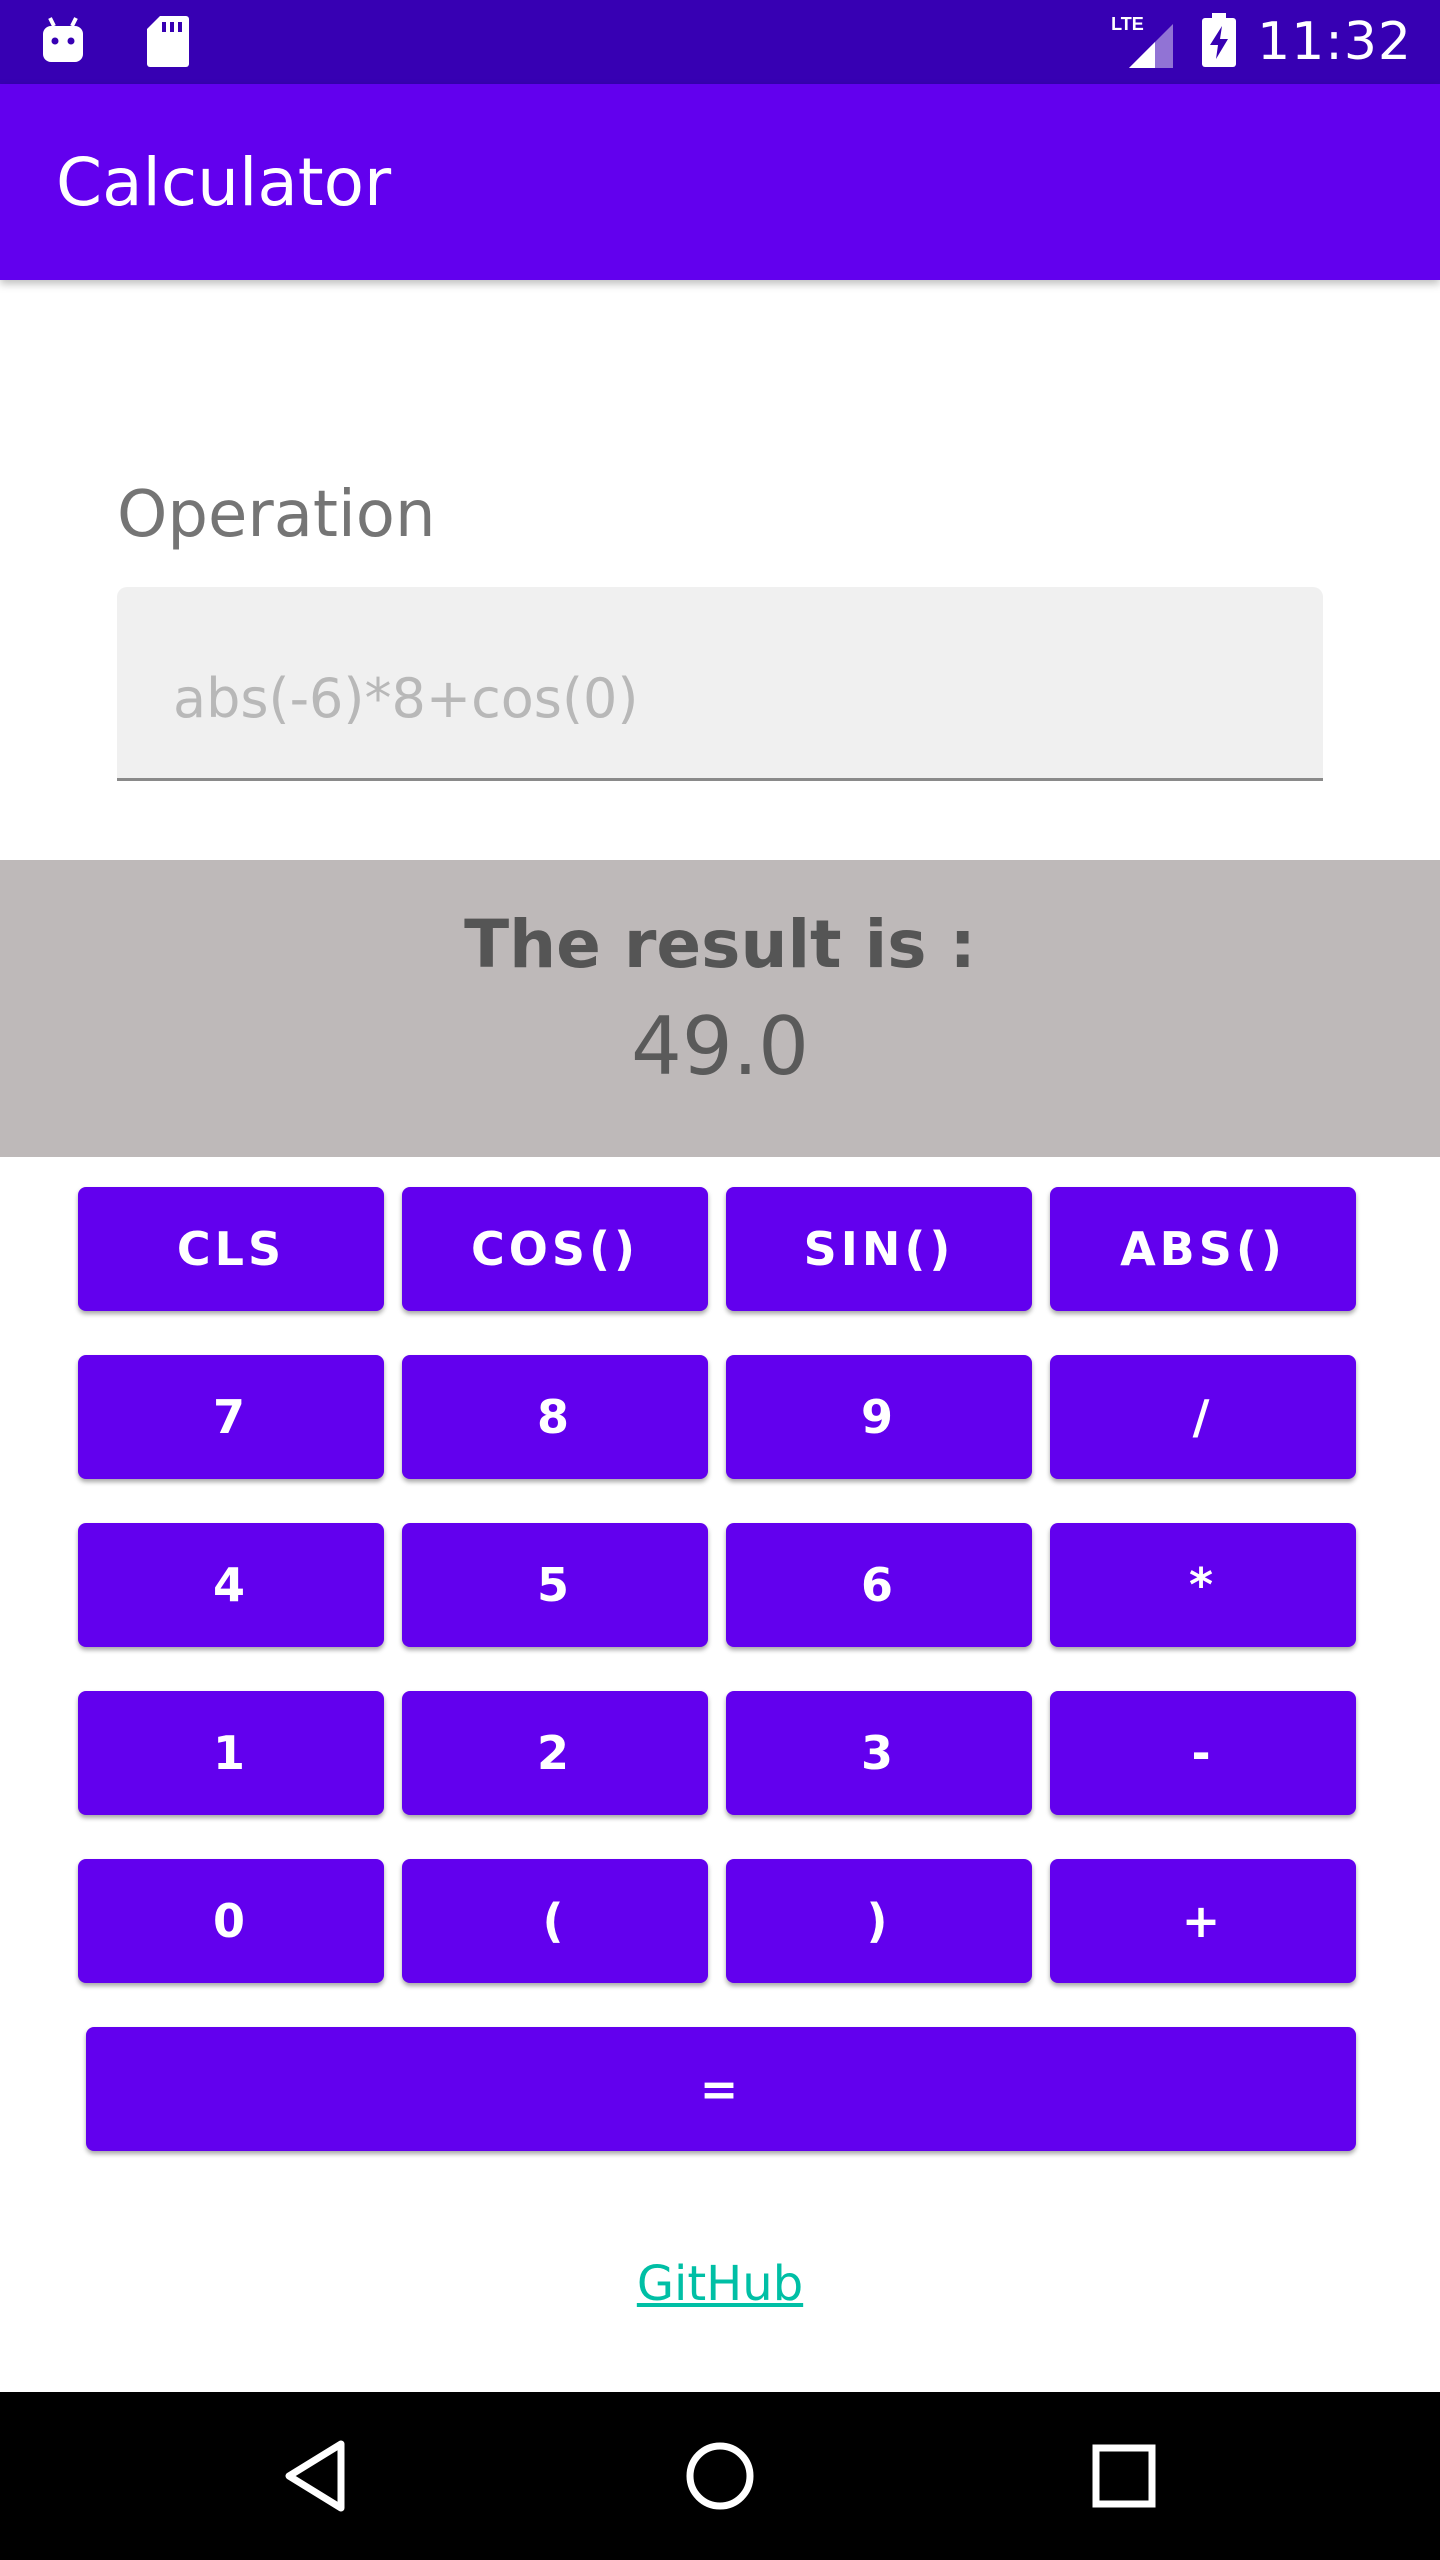 This screenshot has height=2560, width=1440. Describe the element at coordinates (879, 1249) in the screenshot. I see `sin-button: SIN()` at that location.